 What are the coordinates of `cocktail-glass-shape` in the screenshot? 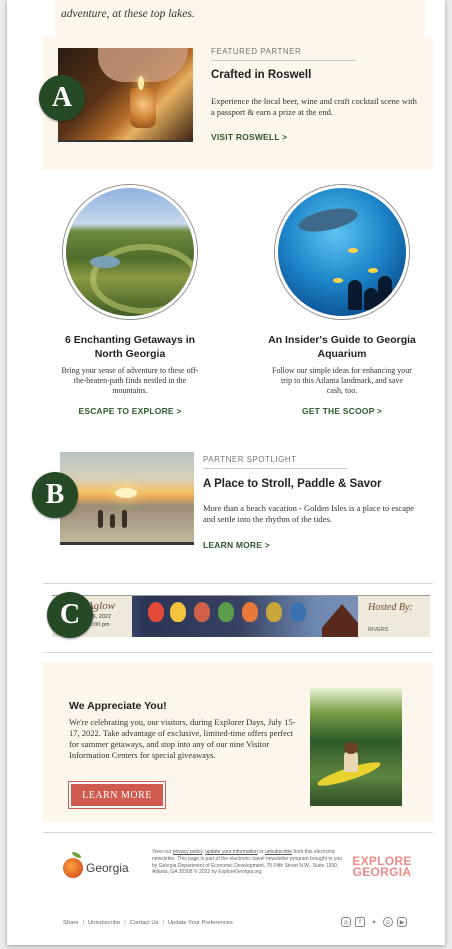 It's located at (143, 108).